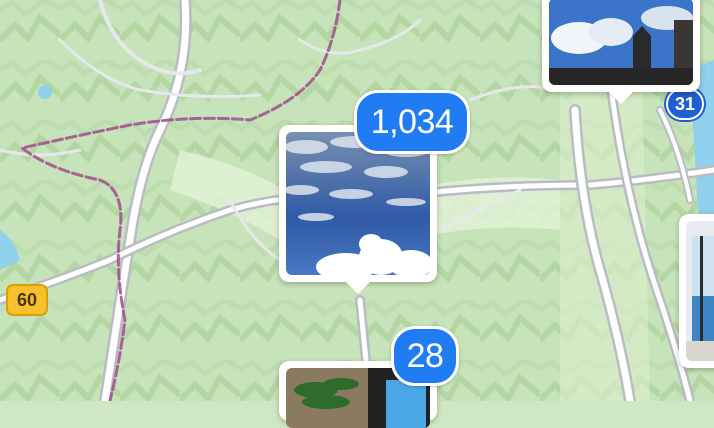 This screenshot has height=428, width=714. Describe the element at coordinates (685, 104) in the screenshot. I see `route-shield-31: 31` at that location.